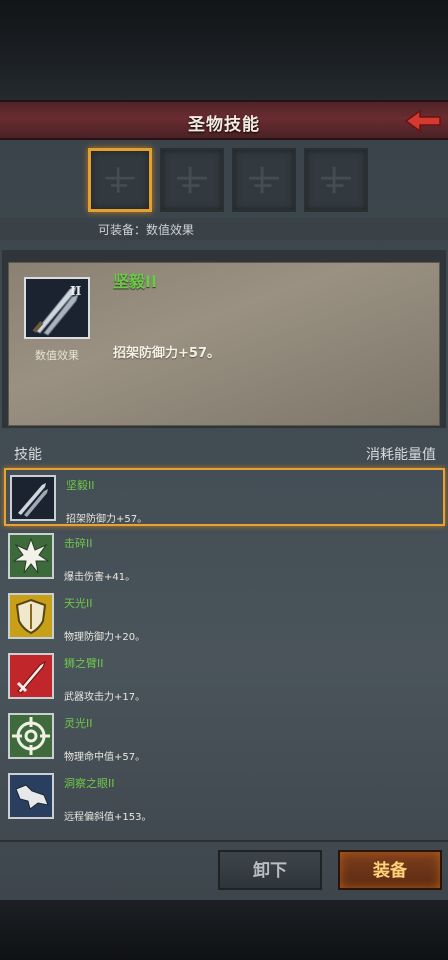  Describe the element at coordinates (224, 125) in the screenshot. I see `page-title: 圣物技能` at that location.